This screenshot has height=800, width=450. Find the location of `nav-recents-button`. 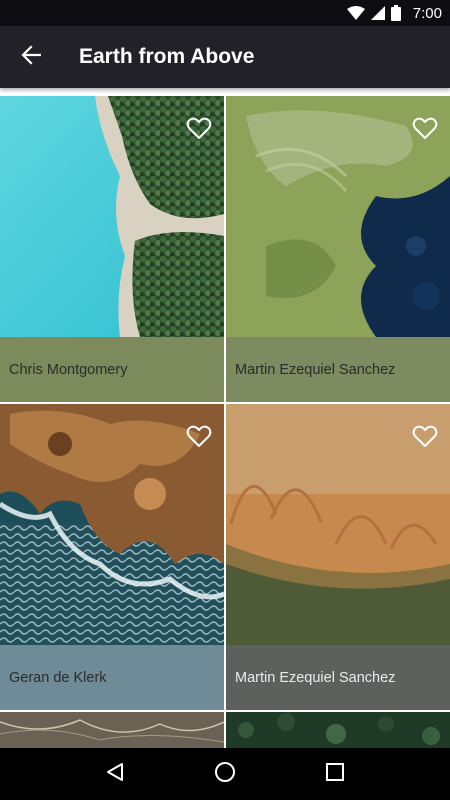

nav-recents-button is located at coordinates (335, 774).